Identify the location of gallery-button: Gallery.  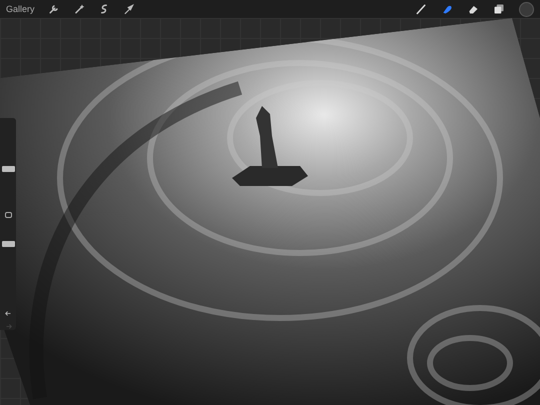
(20, 9).